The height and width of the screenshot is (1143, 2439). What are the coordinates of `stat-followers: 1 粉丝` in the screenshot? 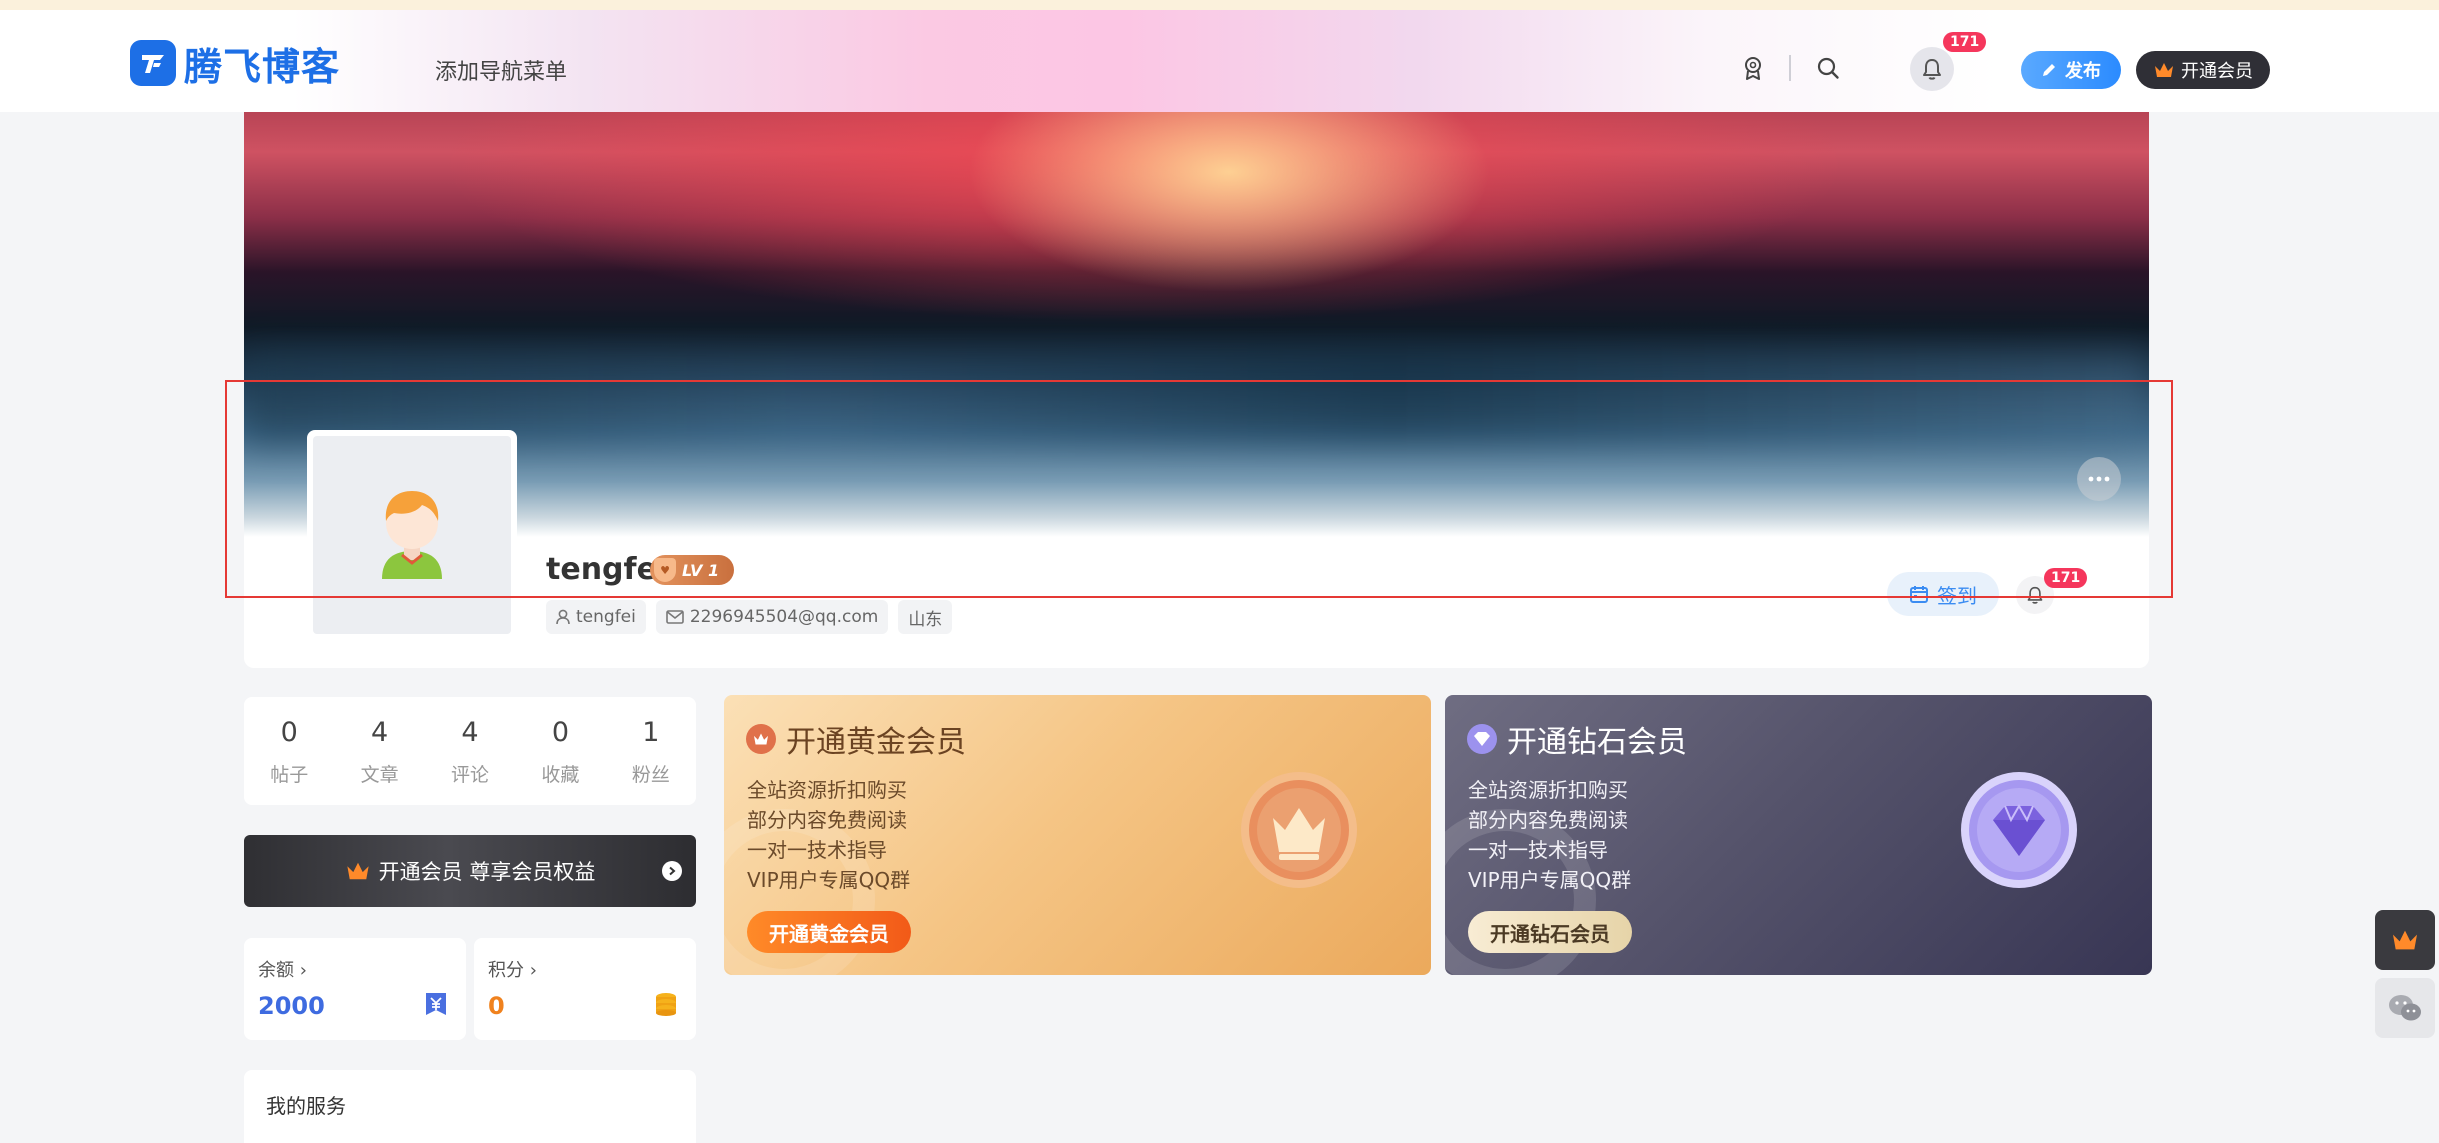 It's located at (651, 761).